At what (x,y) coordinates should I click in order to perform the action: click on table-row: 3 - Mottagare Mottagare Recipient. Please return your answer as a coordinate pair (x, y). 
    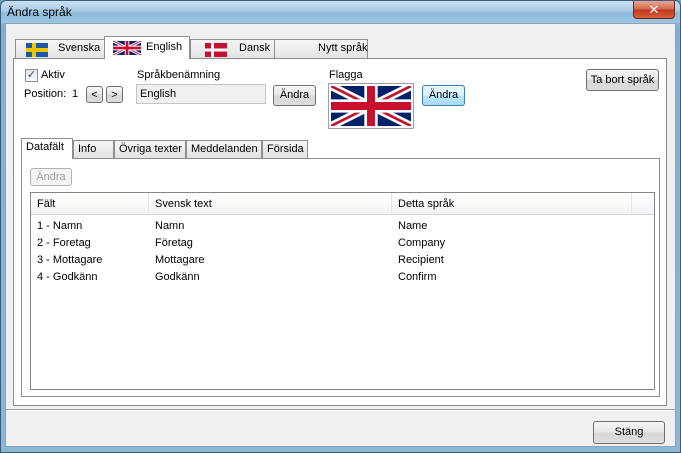
    Looking at the image, I should click on (342, 260).